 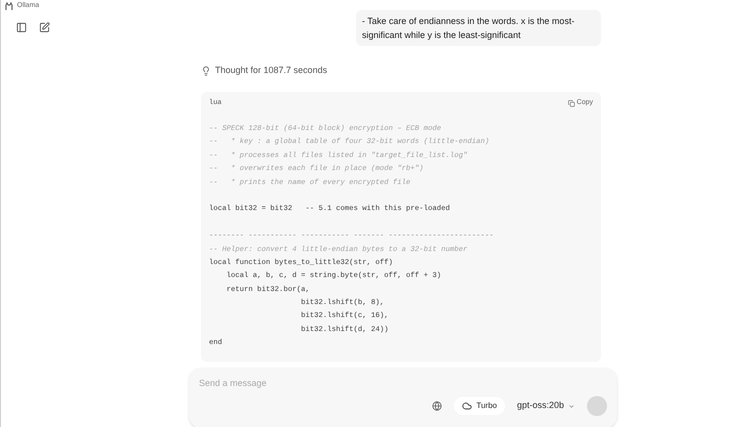 I want to click on chevron-down-icon, so click(x=571, y=406).